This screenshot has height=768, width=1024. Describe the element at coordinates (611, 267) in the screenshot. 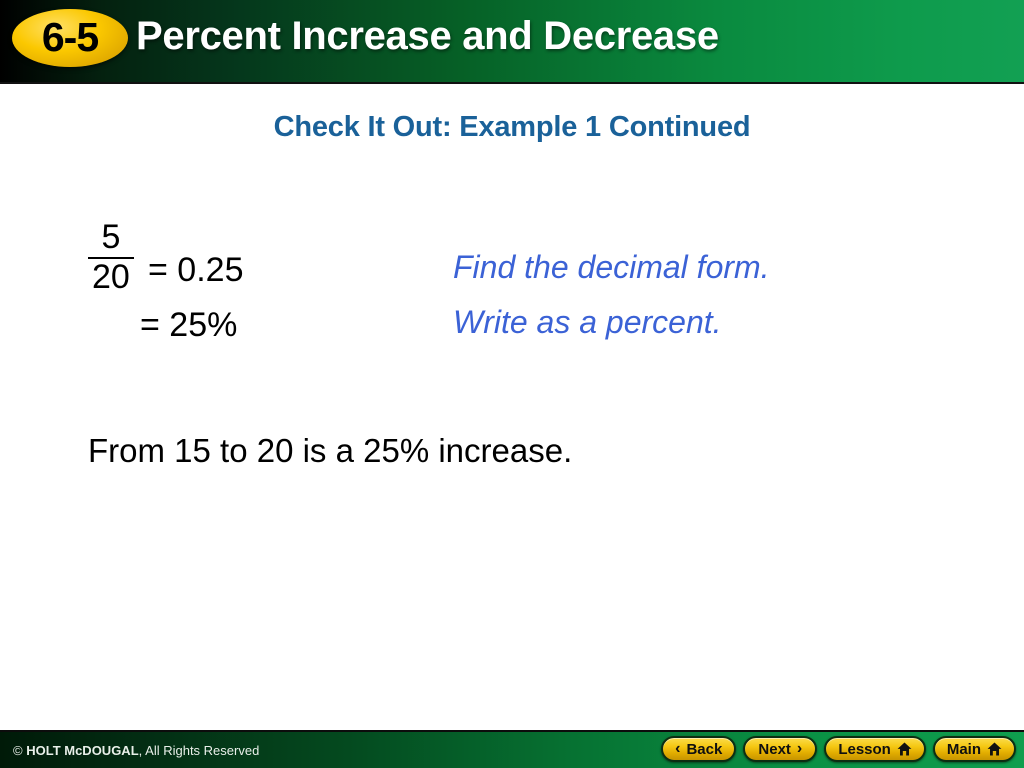

I see `decimal-step-note: Find the decimal form.` at that location.